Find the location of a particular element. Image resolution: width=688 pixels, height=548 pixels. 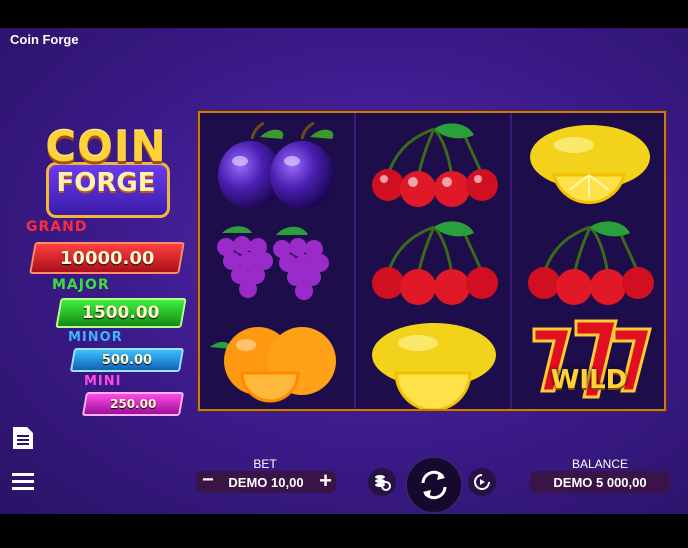

jackpot-mini-value: 250.00 is located at coordinates (133, 404).